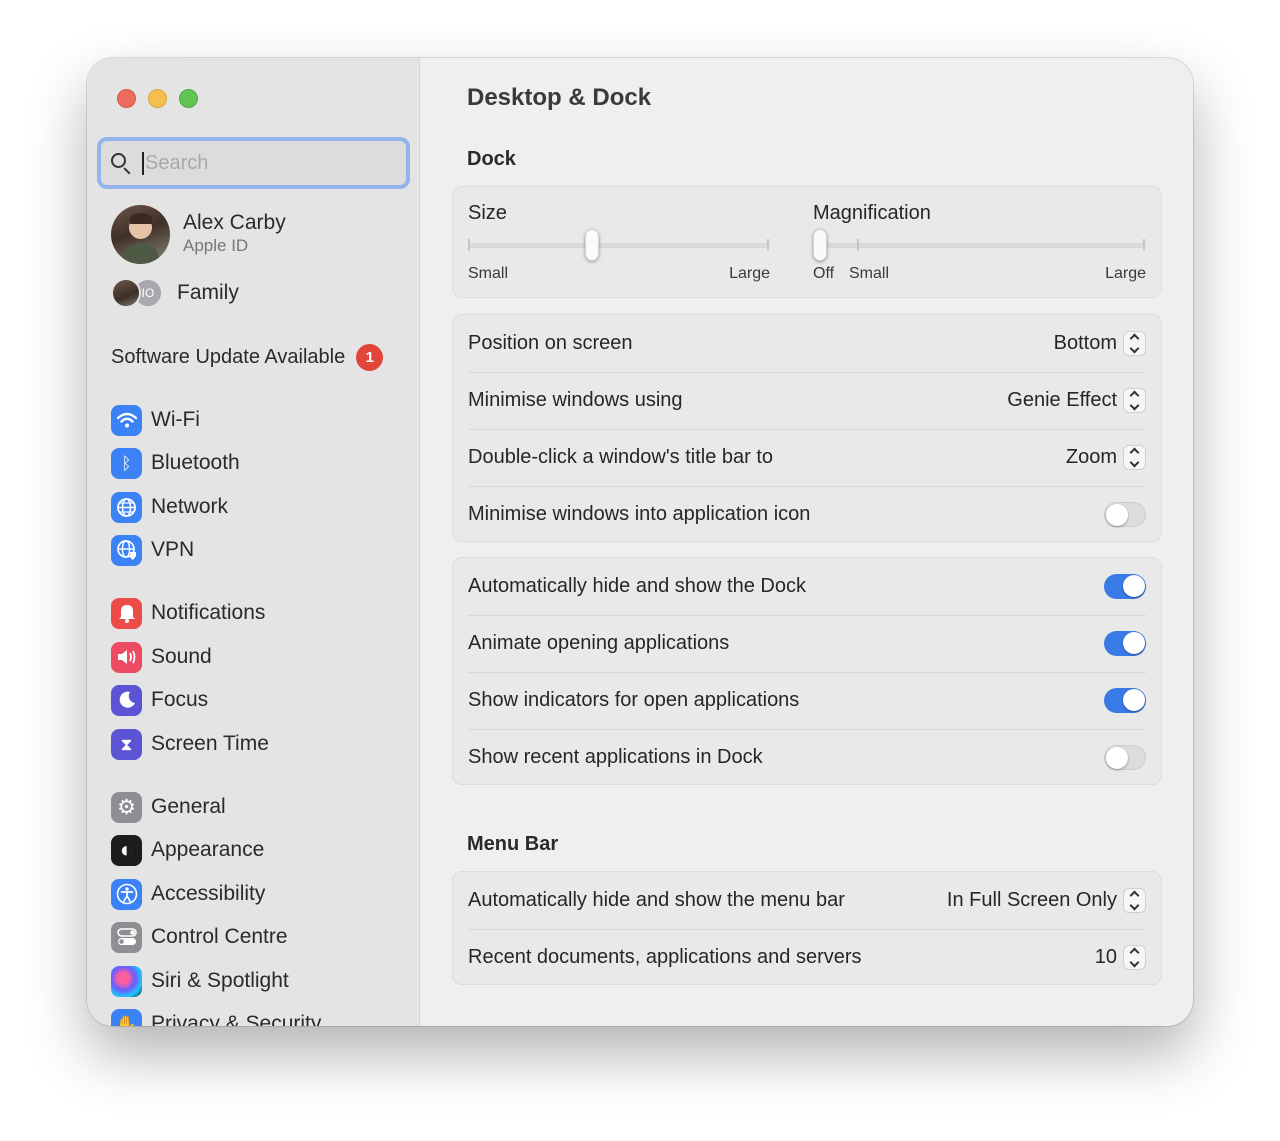 Image resolution: width=1280 pixels, height=1141 pixels. I want to click on minimize-button, so click(157, 98).